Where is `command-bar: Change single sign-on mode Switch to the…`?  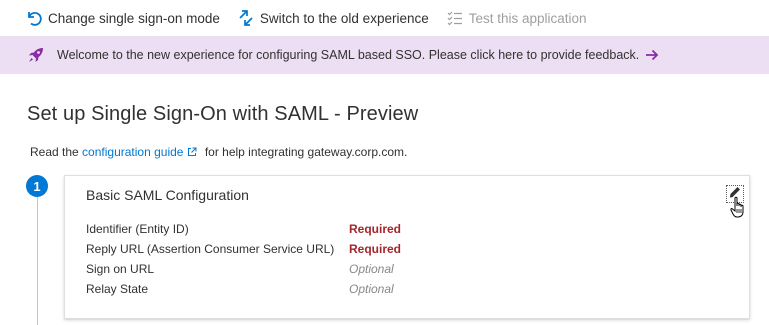
command-bar: Change single sign-on mode Switch to the… is located at coordinates (384, 18).